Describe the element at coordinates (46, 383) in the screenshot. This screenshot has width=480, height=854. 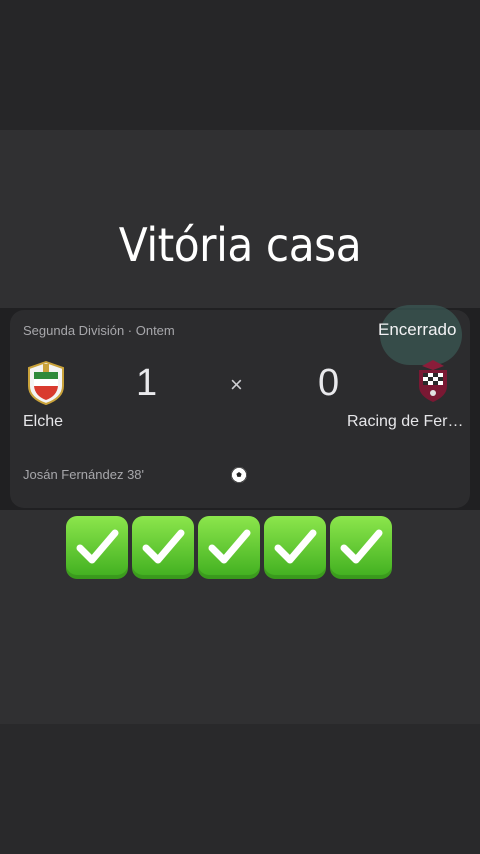
I see `elche-crest-icon` at that location.